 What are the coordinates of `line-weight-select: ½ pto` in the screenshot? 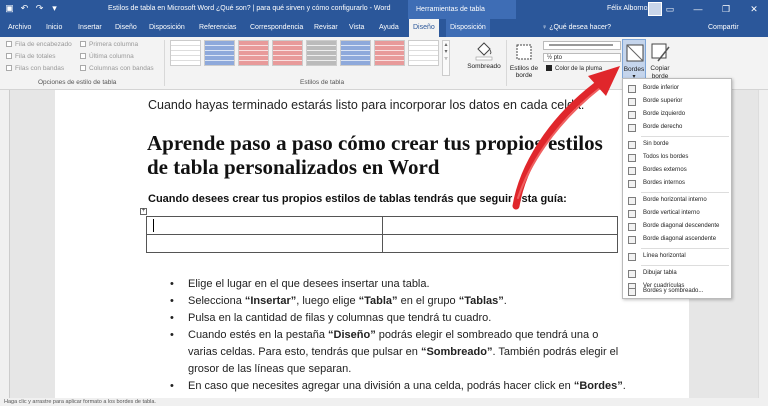 It's located at (582, 57).